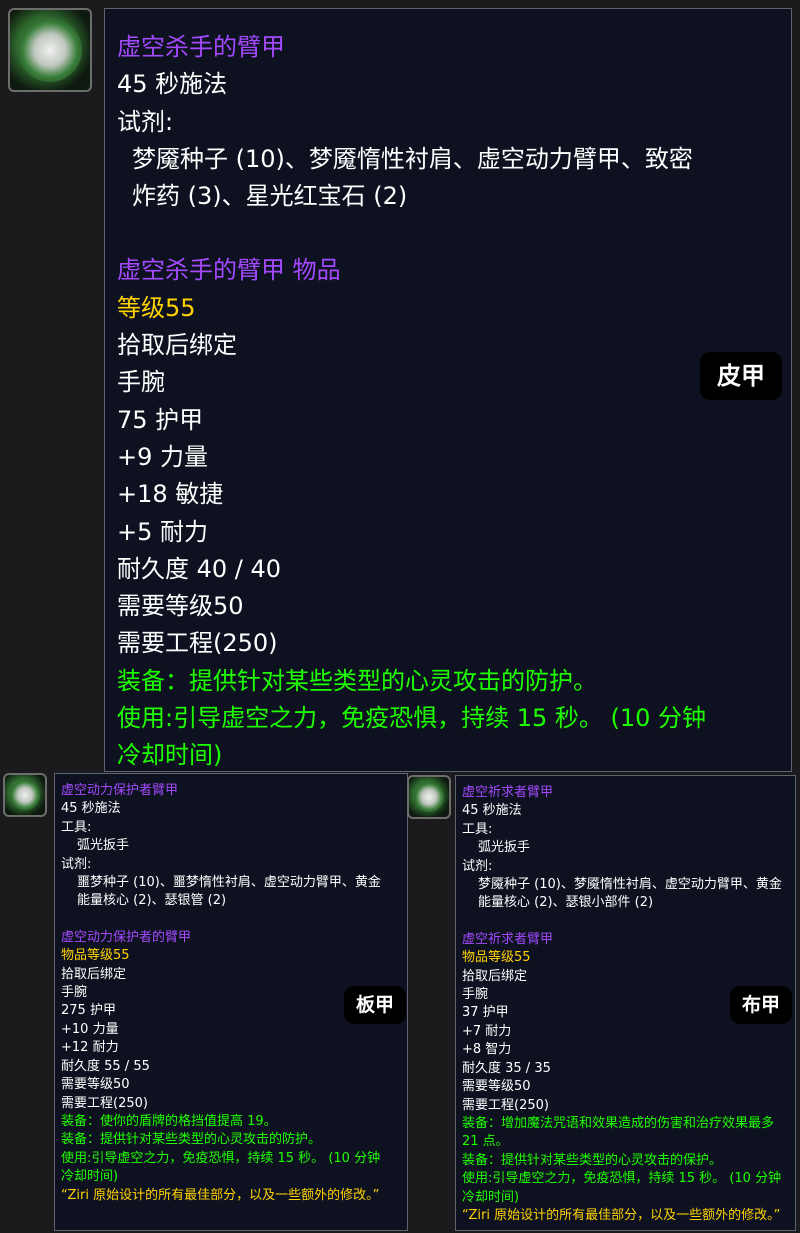 This screenshot has width=800, height=1233. What do you see at coordinates (169, 1121) in the screenshot?
I see `equip-effect: 装备：使你的盾牌的格挡值提高 19。` at bounding box center [169, 1121].